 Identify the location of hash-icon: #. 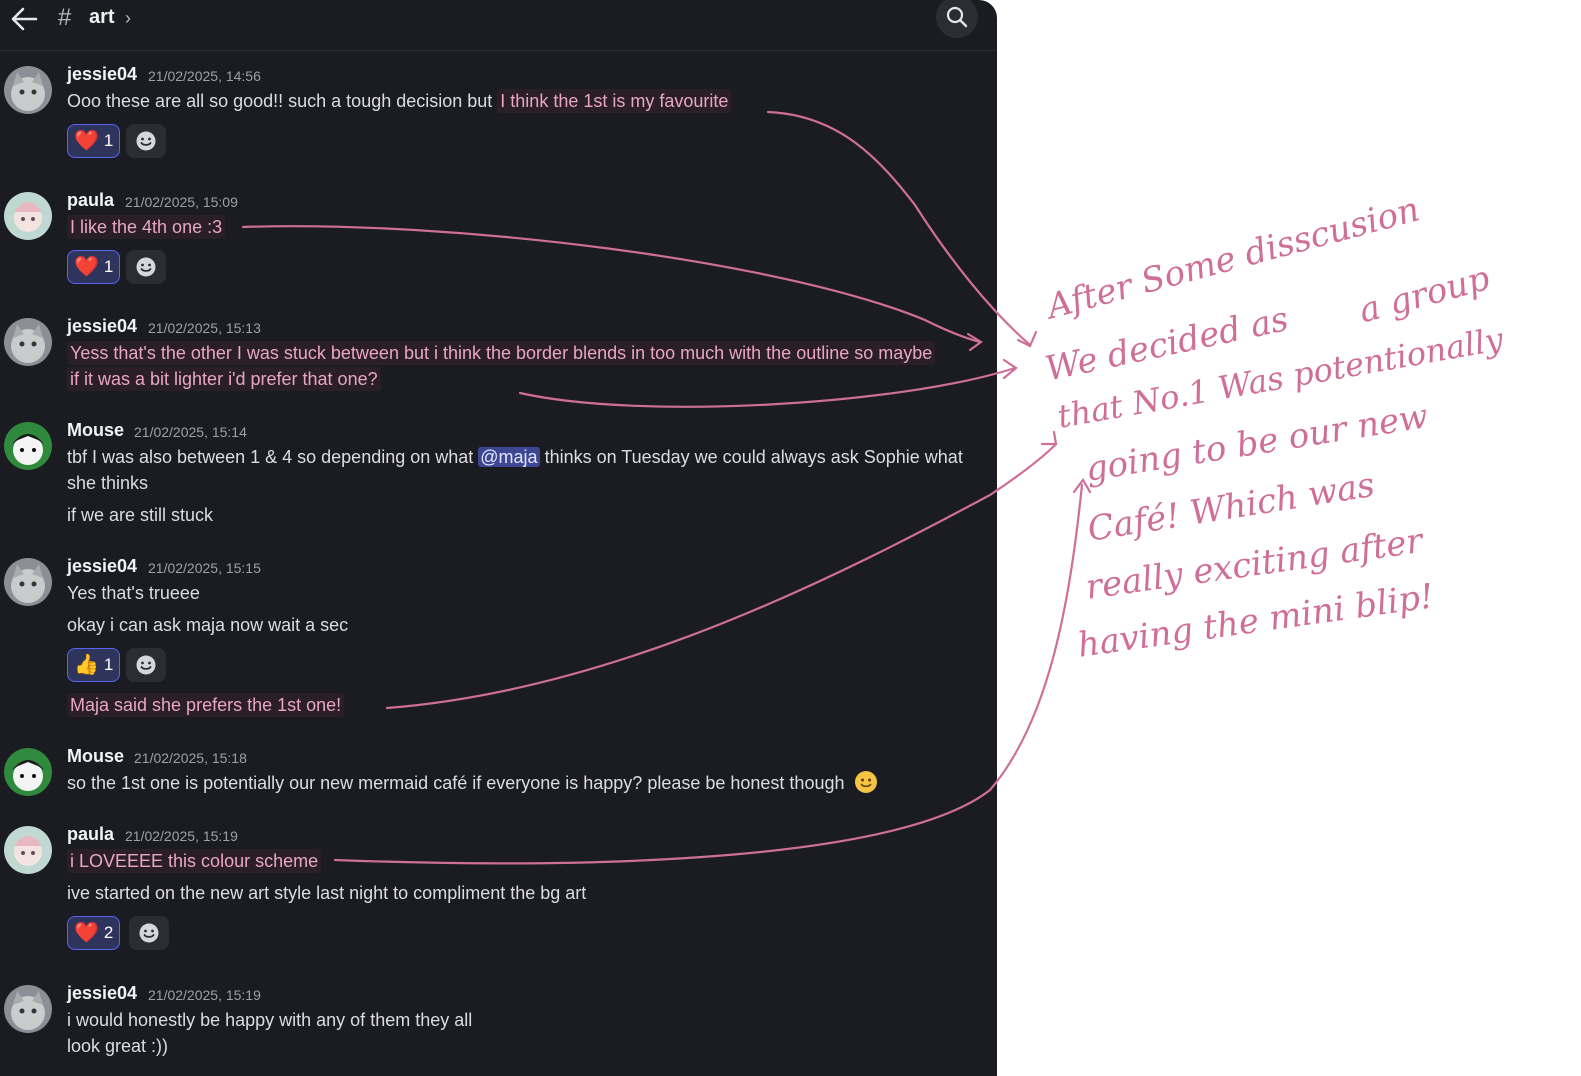
(65, 17).